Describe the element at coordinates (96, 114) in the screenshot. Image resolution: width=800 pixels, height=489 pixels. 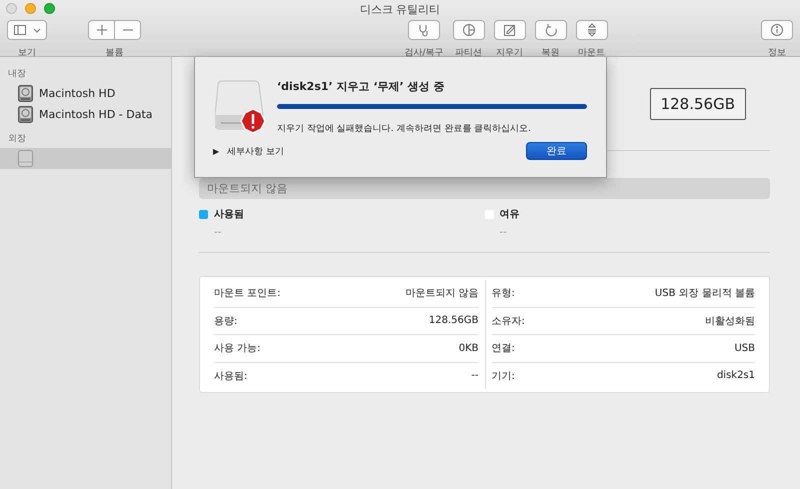
I see `volume-name: Macintosh HD - Data` at that location.